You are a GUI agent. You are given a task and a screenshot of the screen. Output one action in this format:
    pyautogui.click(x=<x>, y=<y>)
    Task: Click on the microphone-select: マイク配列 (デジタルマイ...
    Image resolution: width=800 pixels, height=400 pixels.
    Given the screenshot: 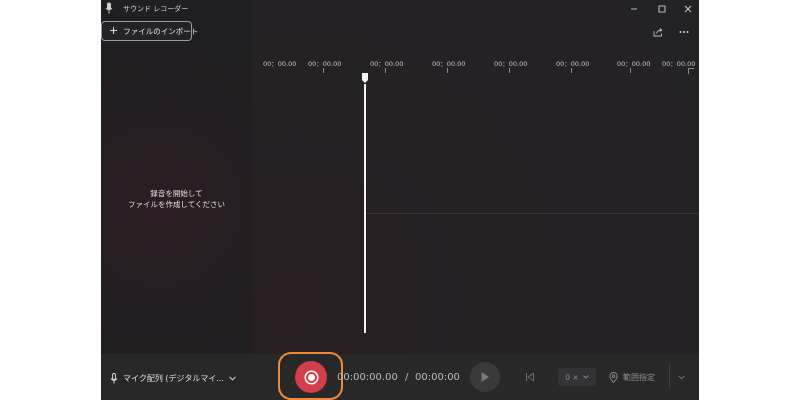 What is the action you would take?
    pyautogui.click(x=173, y=378)
    